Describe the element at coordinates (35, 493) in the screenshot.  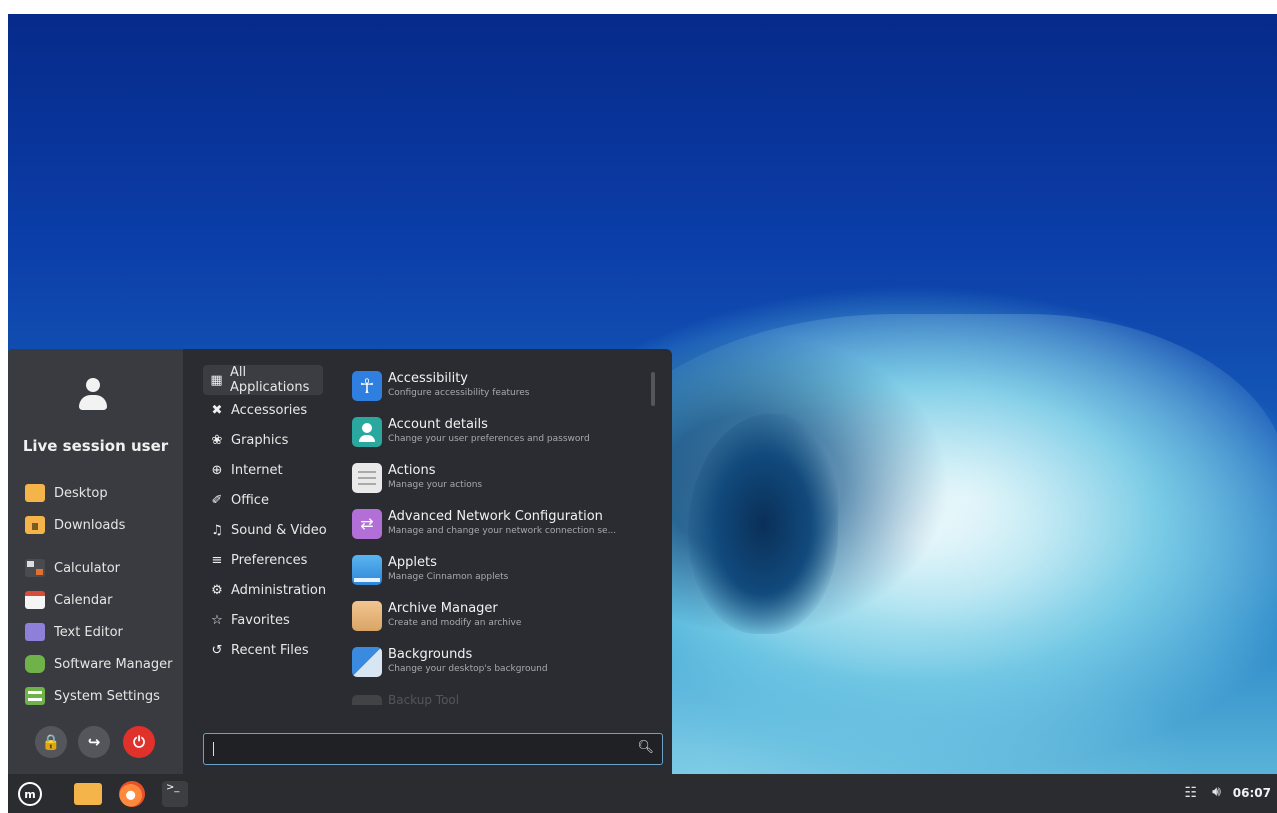
I see `folder-desktop-icon` at that location.